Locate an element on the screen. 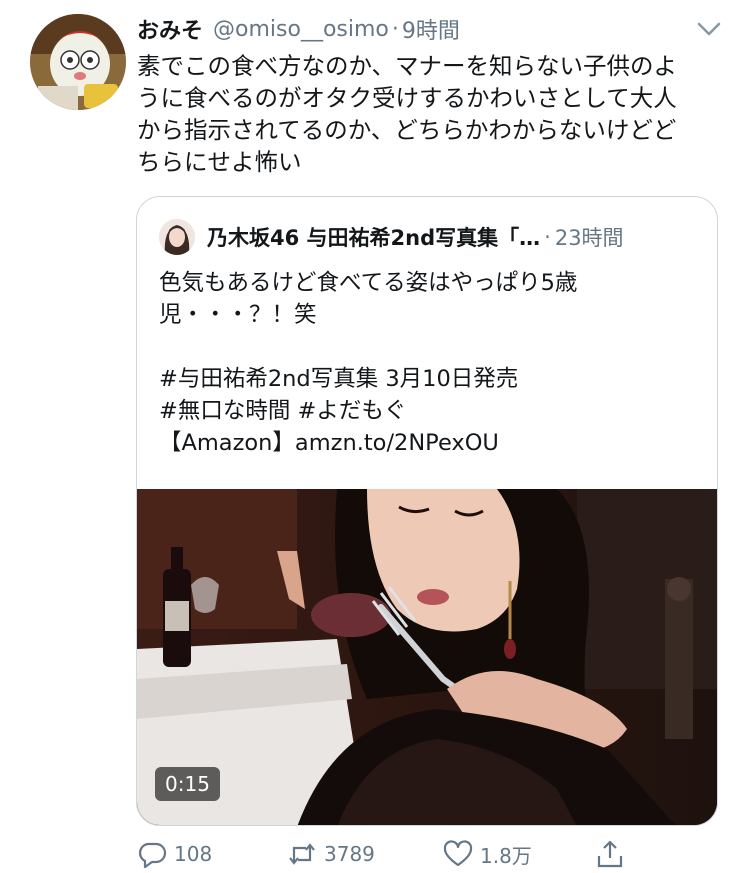 The image size is (750, 873). tweet-time: 9時間 is located at coordinates (431, 29).